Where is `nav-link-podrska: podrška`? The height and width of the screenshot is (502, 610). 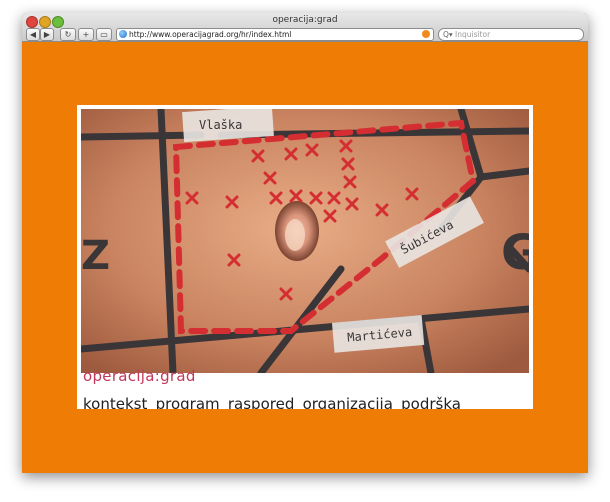 nav-link-podrska: podrška is located at coordinates (431, 401).